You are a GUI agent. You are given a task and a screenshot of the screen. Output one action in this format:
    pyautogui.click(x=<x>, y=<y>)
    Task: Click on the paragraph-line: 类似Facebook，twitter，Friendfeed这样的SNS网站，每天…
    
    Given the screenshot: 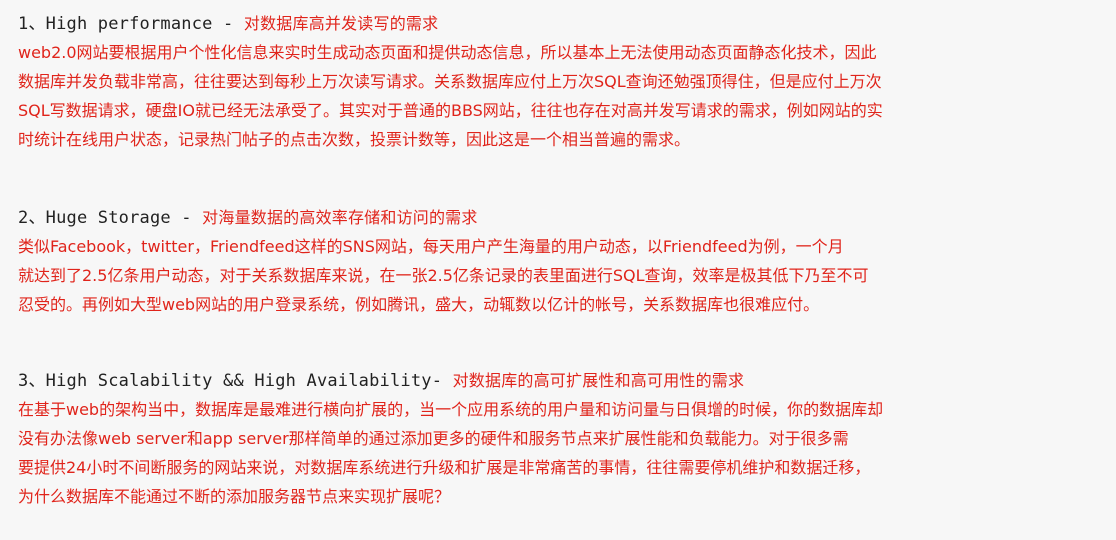 What is the action you would take?
    pyautogui.click(x=431, y=246)
    